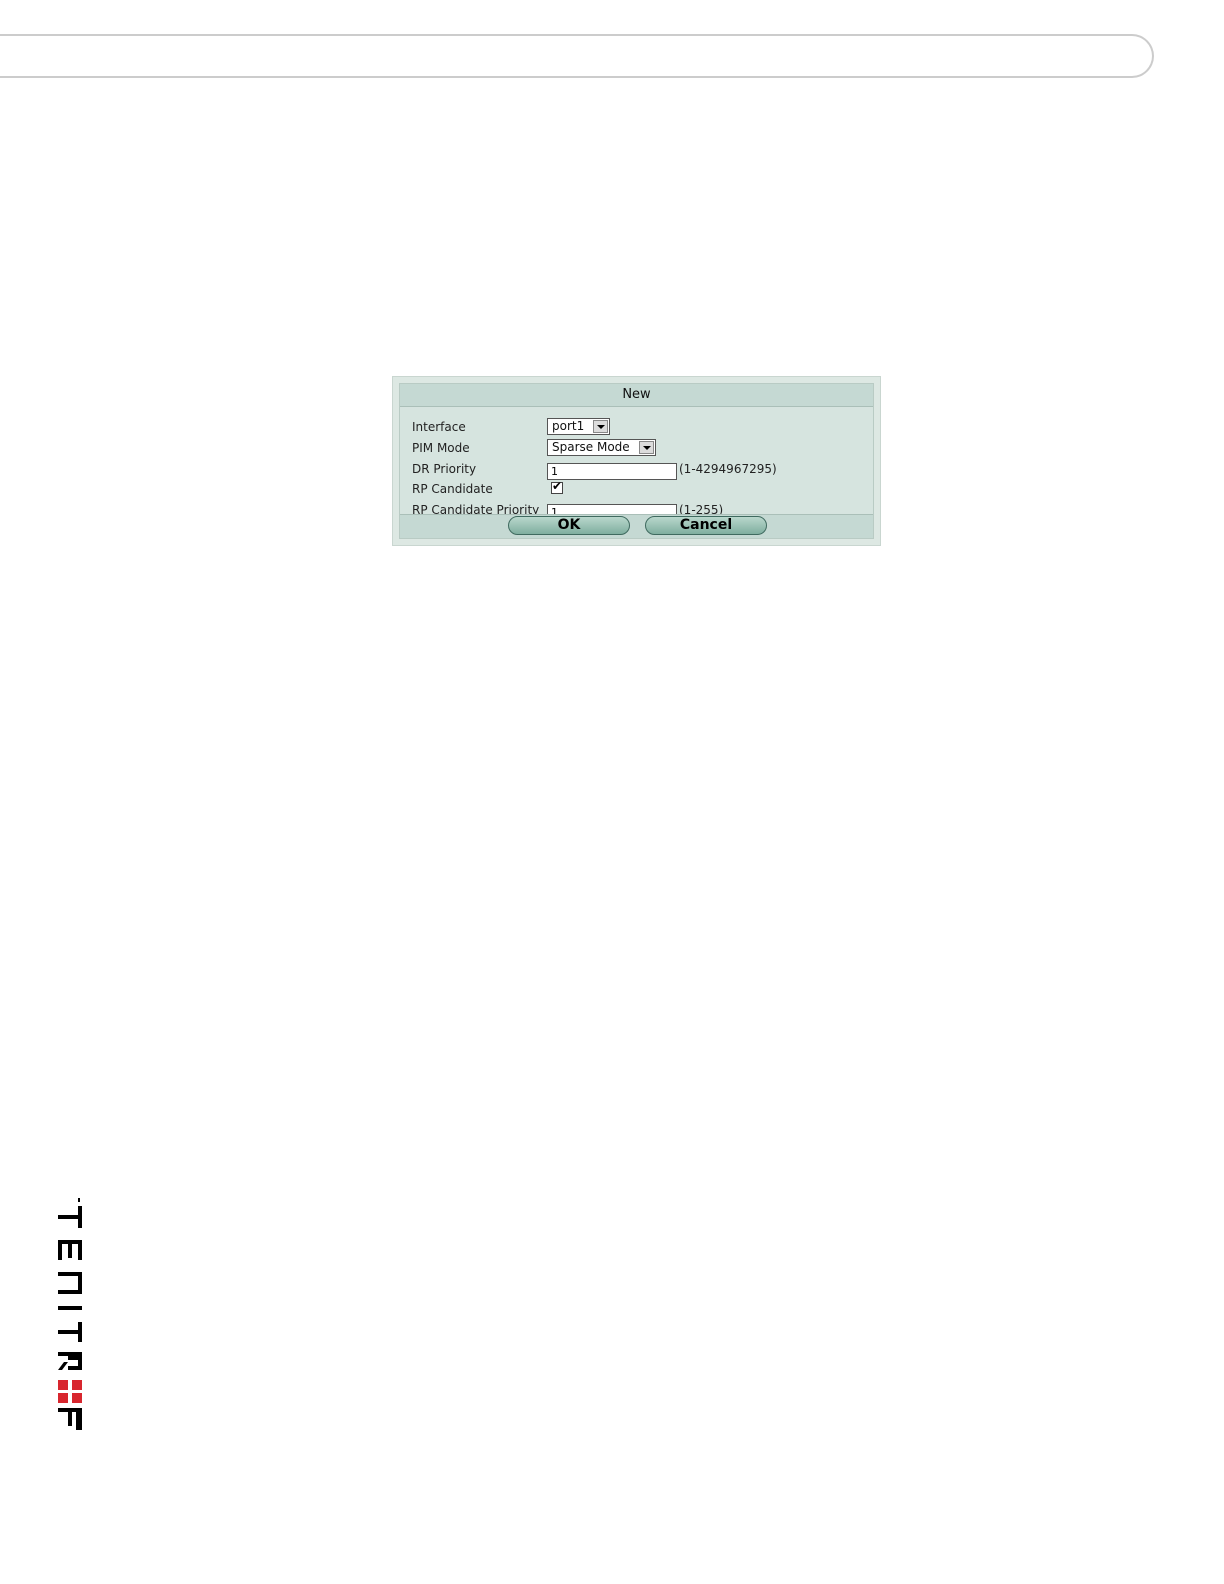 This screenshot has height=1584, width=1224. What do you see at coordinates (636, 526) in the screenshot?
I see `dialog-button-bar: OK Cancel` at bounding box center [636, 526].